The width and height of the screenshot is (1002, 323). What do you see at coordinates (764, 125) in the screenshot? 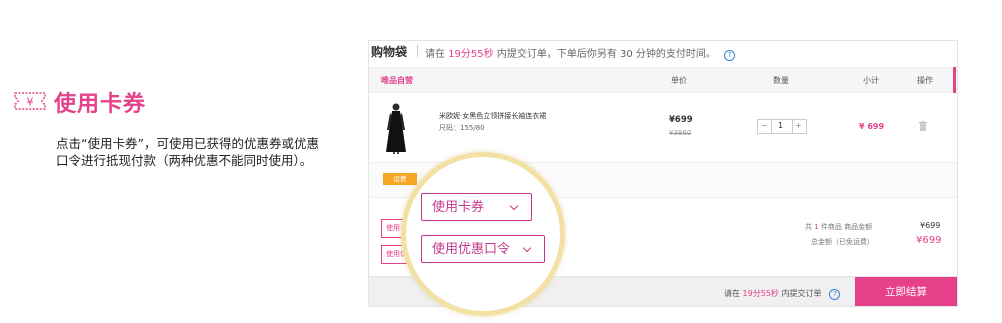
I see `decrease-button: −` at bounding box center [764, 125].